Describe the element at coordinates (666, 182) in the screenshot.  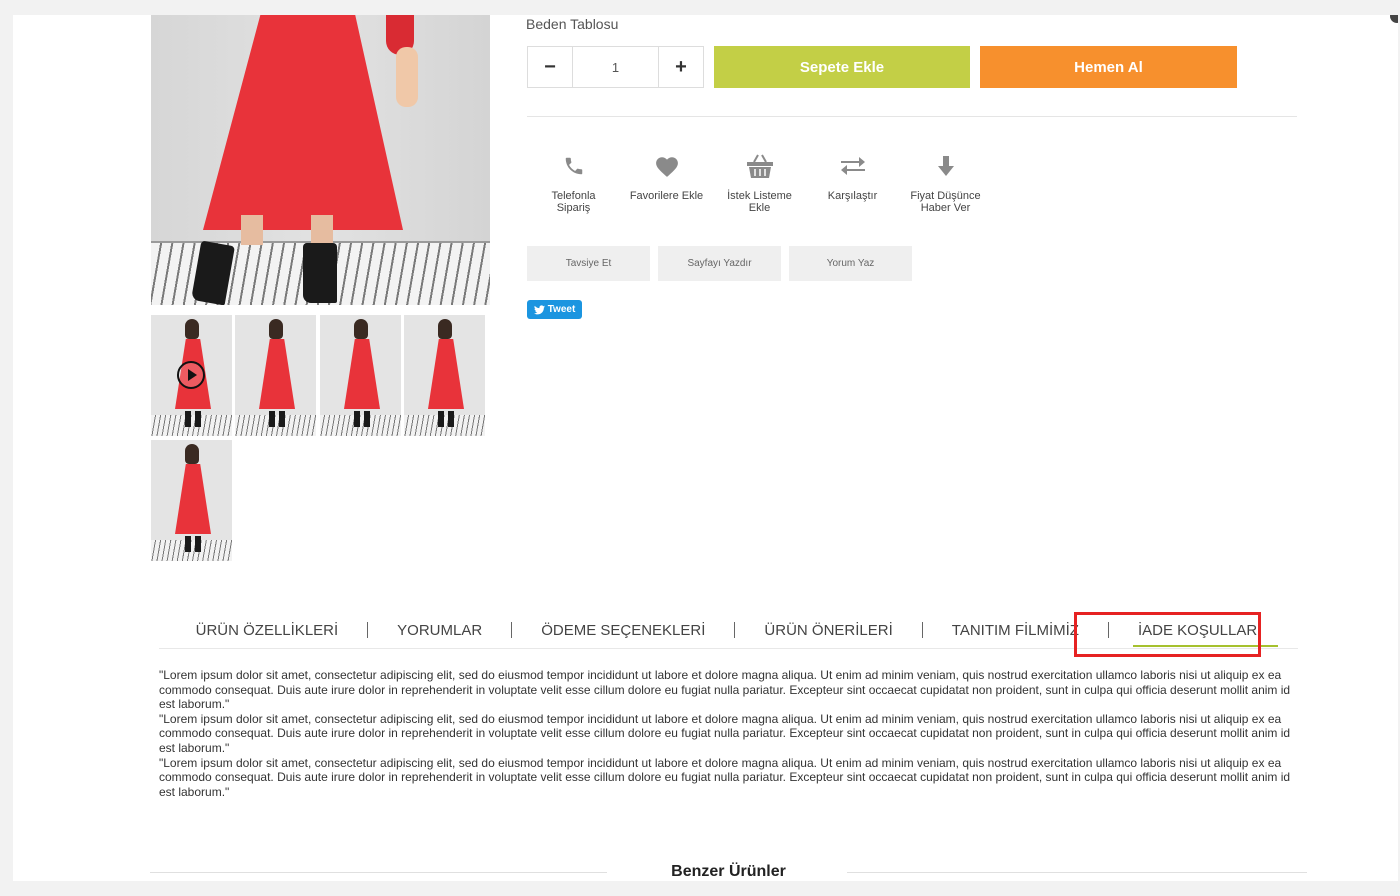
I see `add-to-favorites-action: Favorilere Ekle` at that location.